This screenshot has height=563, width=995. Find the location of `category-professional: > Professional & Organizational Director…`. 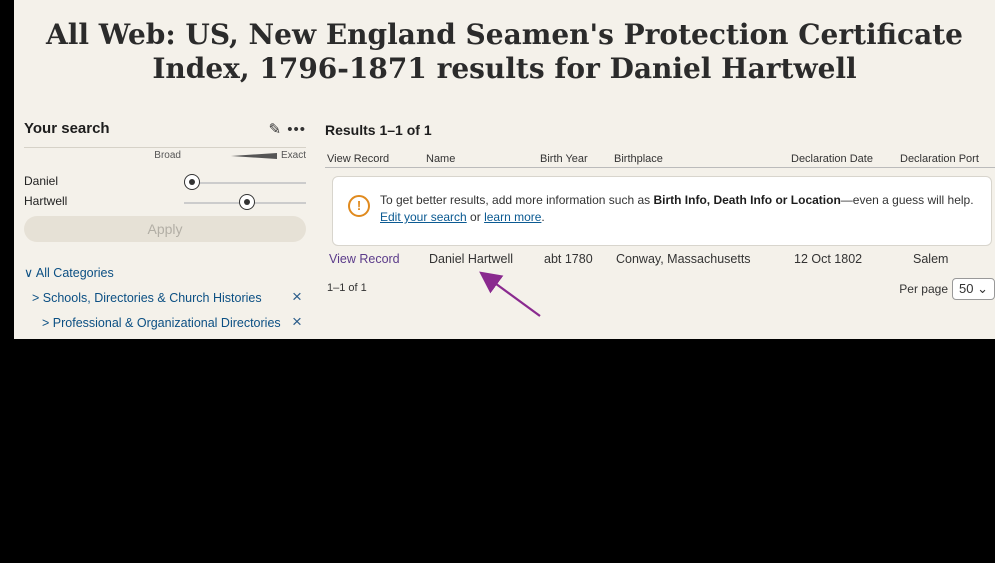

category-professional: > Professional & Organizational Director… is located at coordinates (161, 323).